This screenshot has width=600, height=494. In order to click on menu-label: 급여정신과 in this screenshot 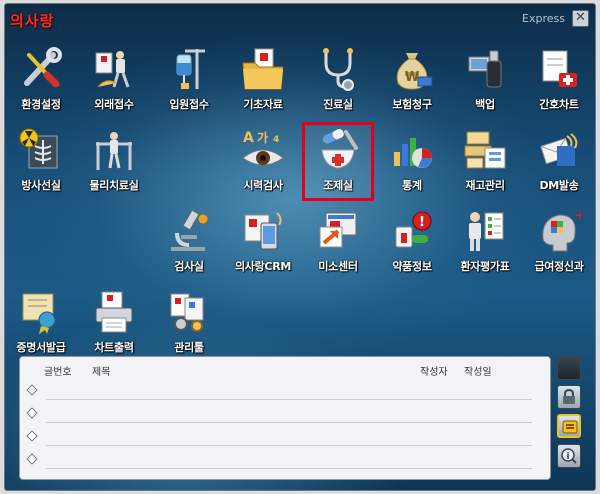, I will do `click(559, 266)`.